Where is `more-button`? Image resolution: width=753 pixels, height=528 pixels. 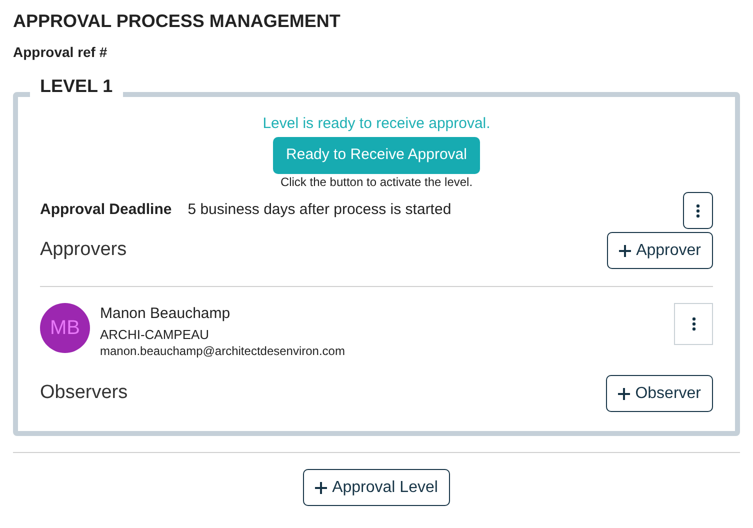 more-button is located at coordinates (698, 210).